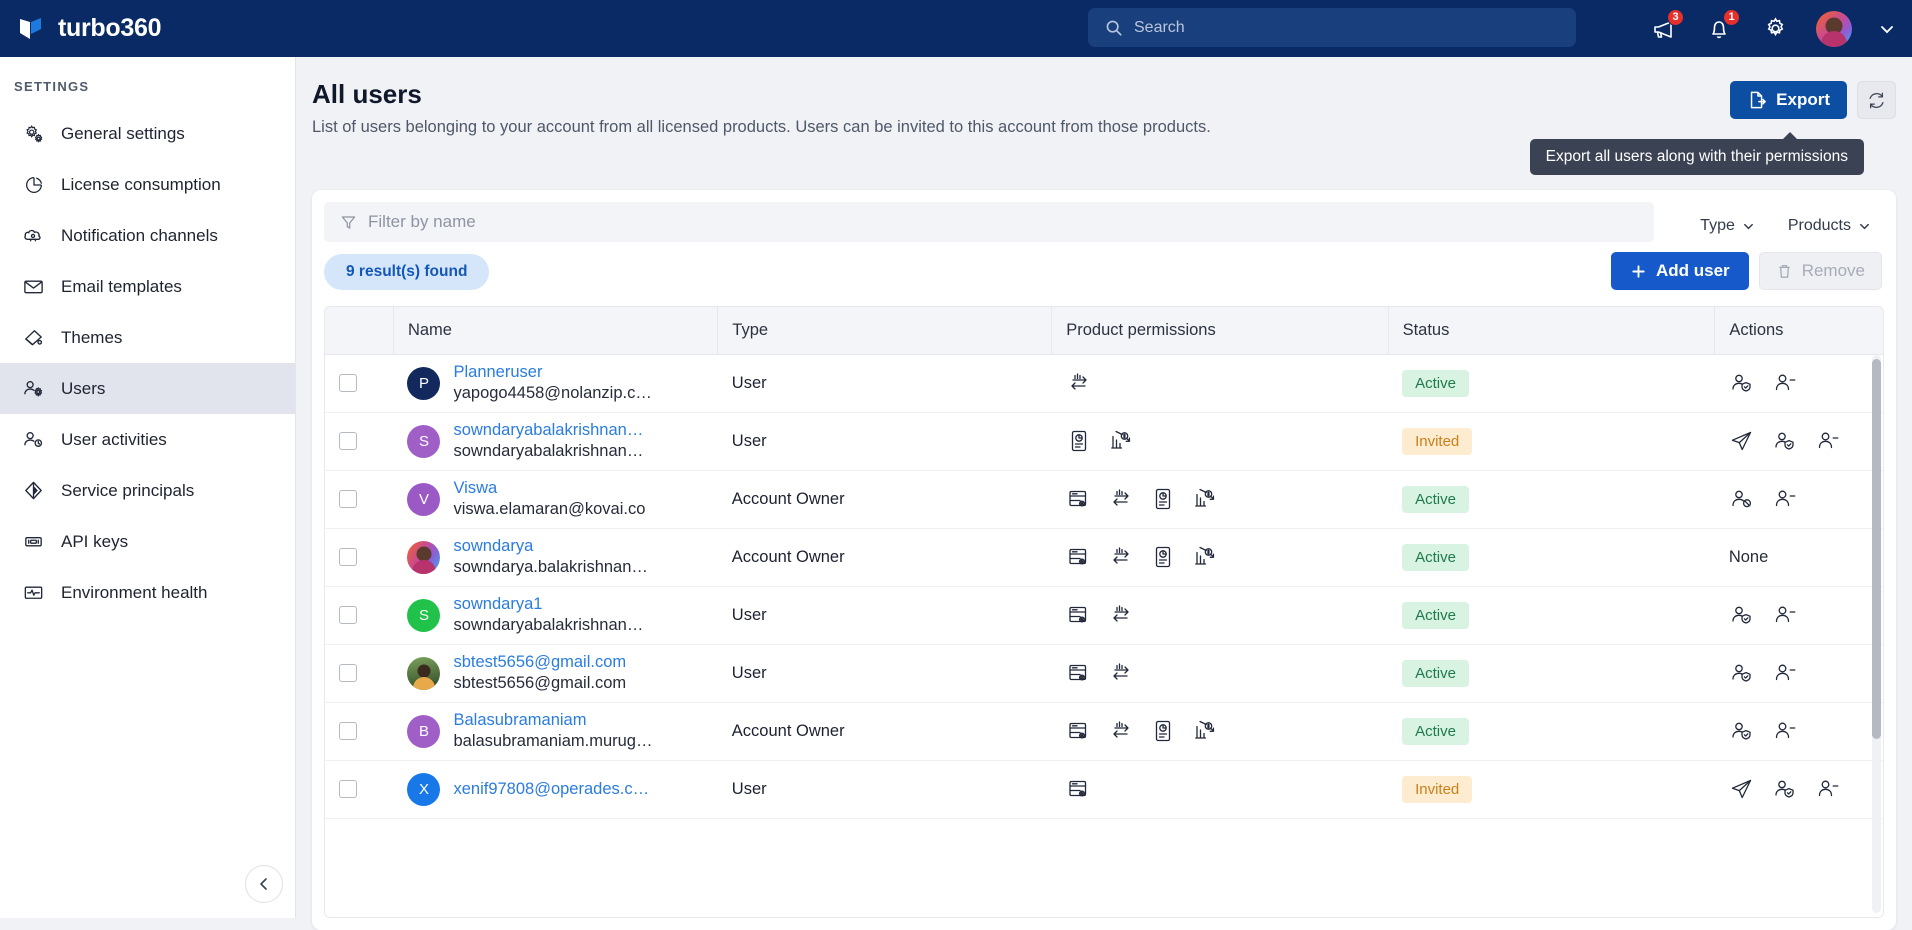 The image size is (1912, 930). Describe the element at coordinates (553, 789) in the screenshot. I see `user-name-link: xenif97808@operades.com` at that location.